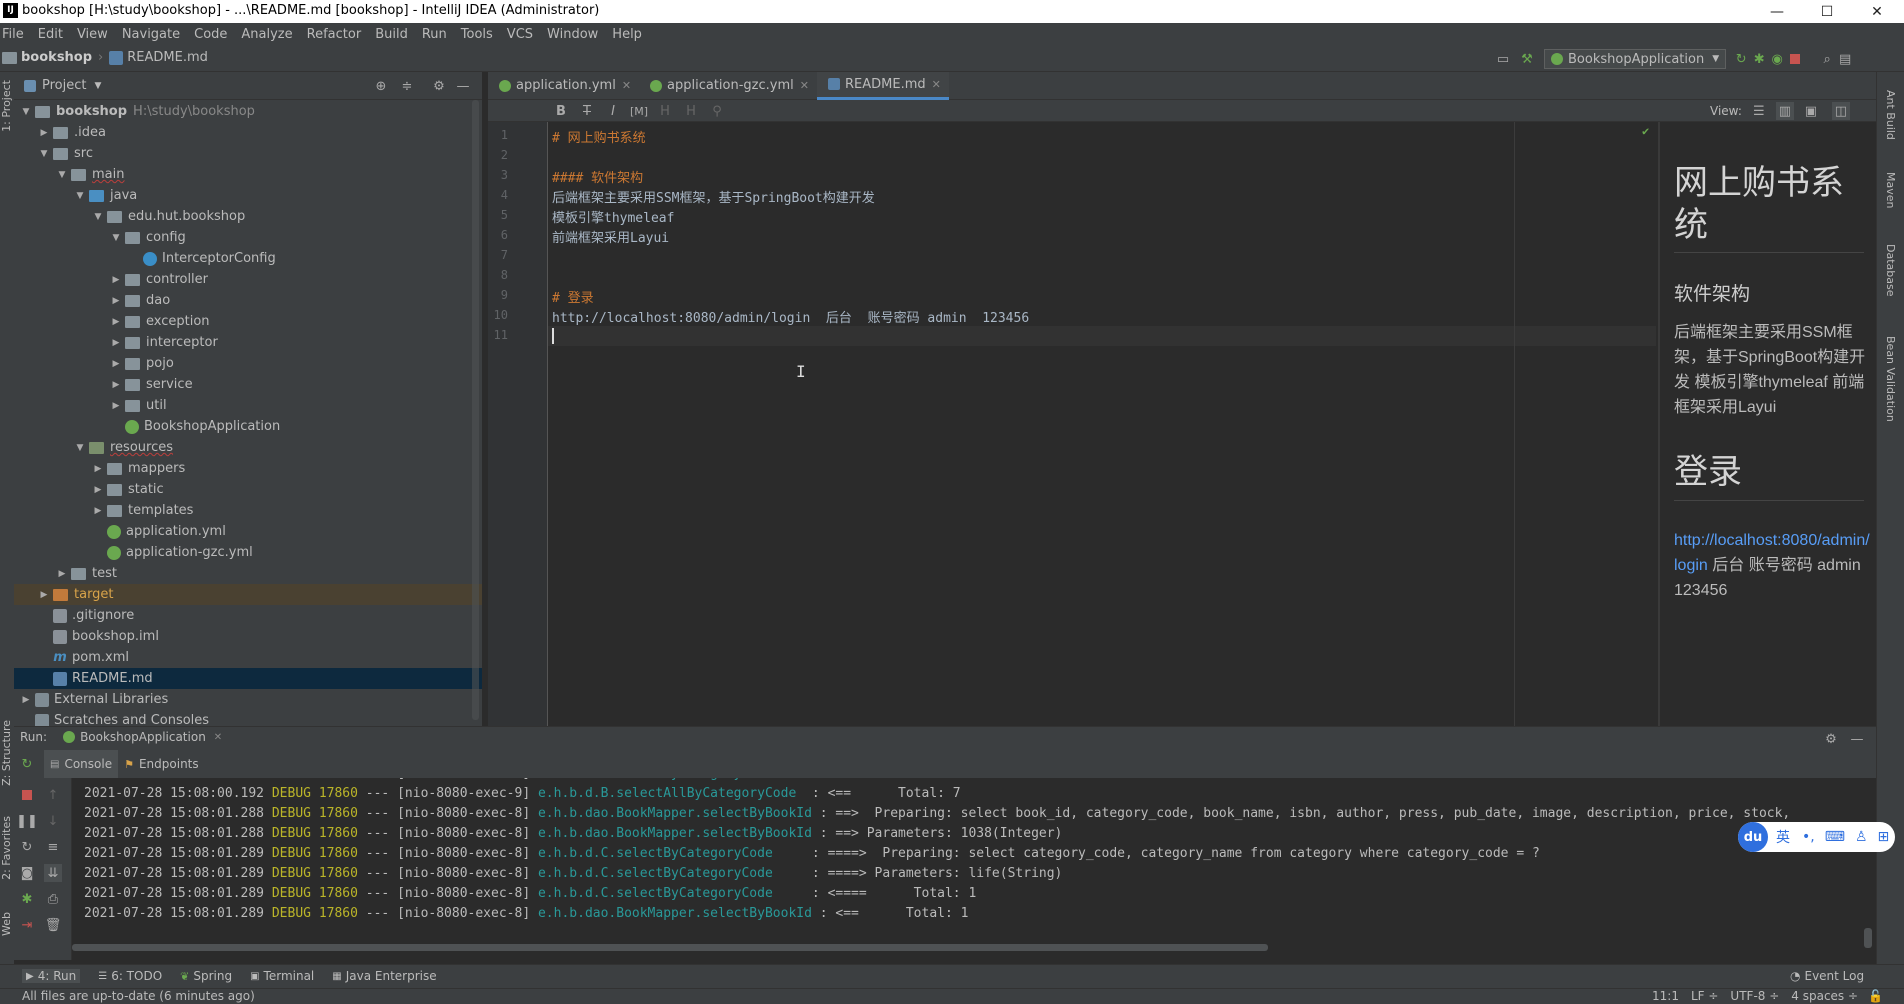 The height and width of the screenshot is (1004, 1904). Describe the element at coordinates (728, 86) in the screenshot. I see `tab-application-gzc-yml: application-gzc.yml ✕` at that location.